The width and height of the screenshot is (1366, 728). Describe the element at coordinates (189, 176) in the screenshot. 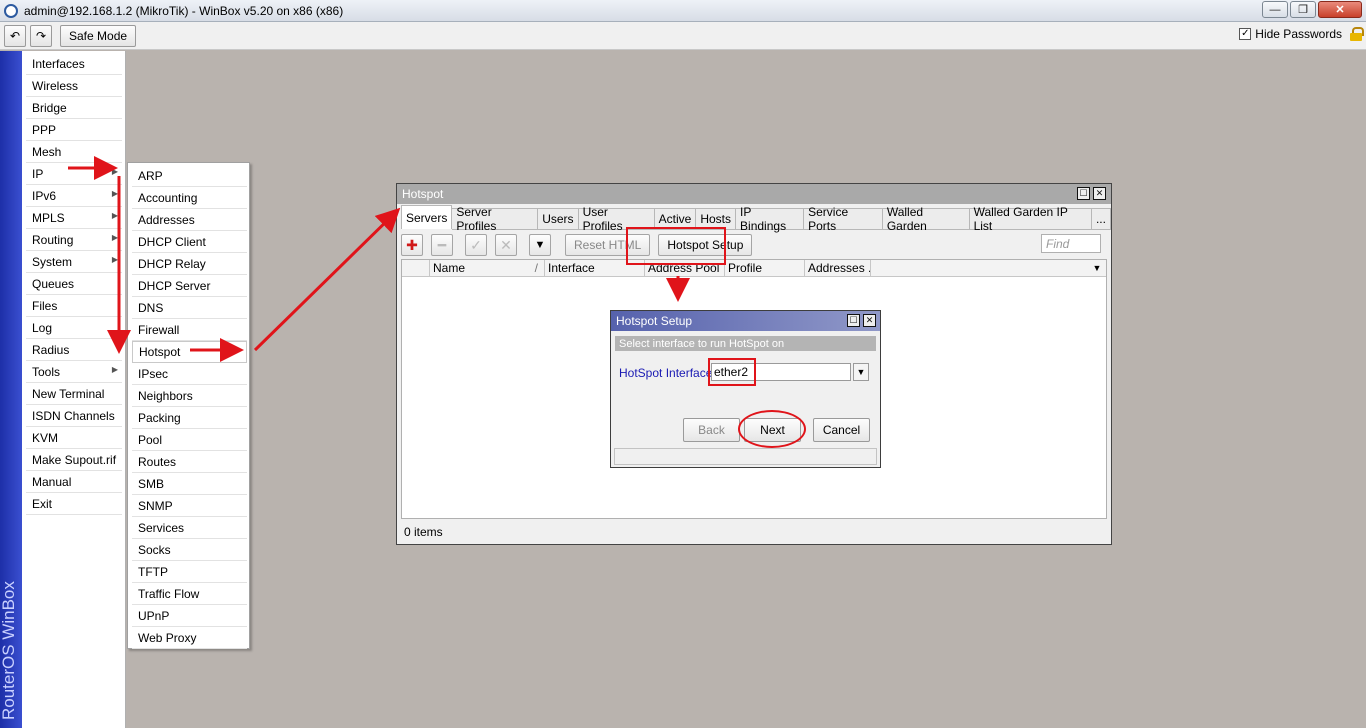

I see `submenu-item-arp: ARP` at that location.